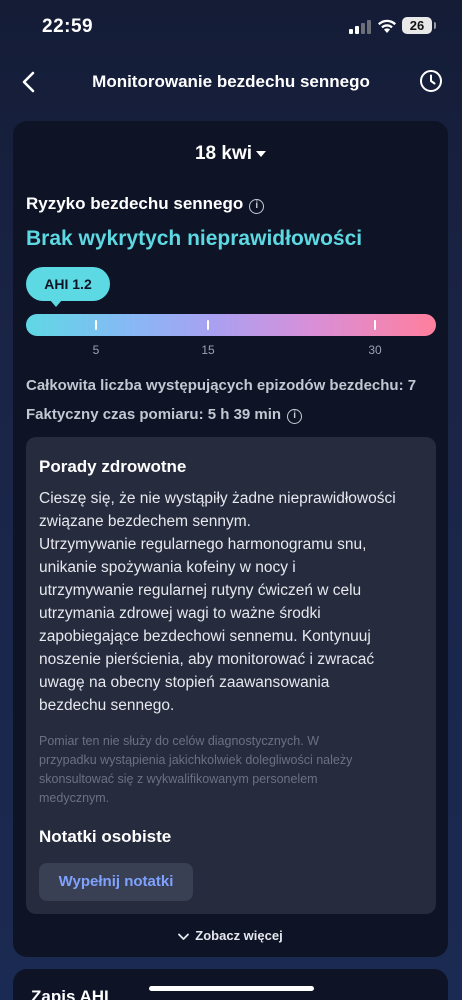  I want to click on ahi-record-title: Zapis AHI, so click(70, 993).